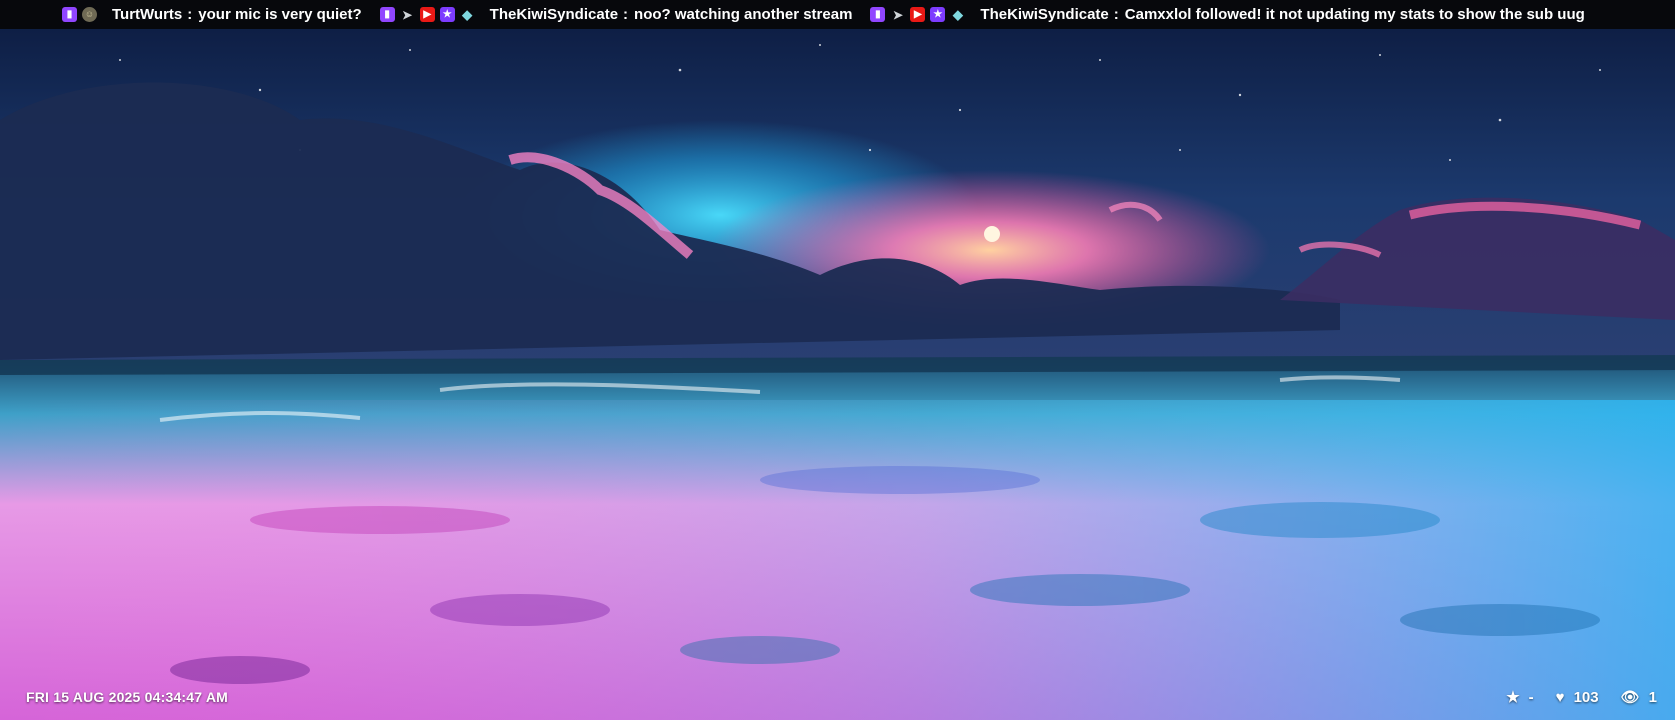 The image size is (1675, 720). I want to click on chat-message: ▮ ☺ TurtWurts: your mic is very quiet?, so click(212, 14).